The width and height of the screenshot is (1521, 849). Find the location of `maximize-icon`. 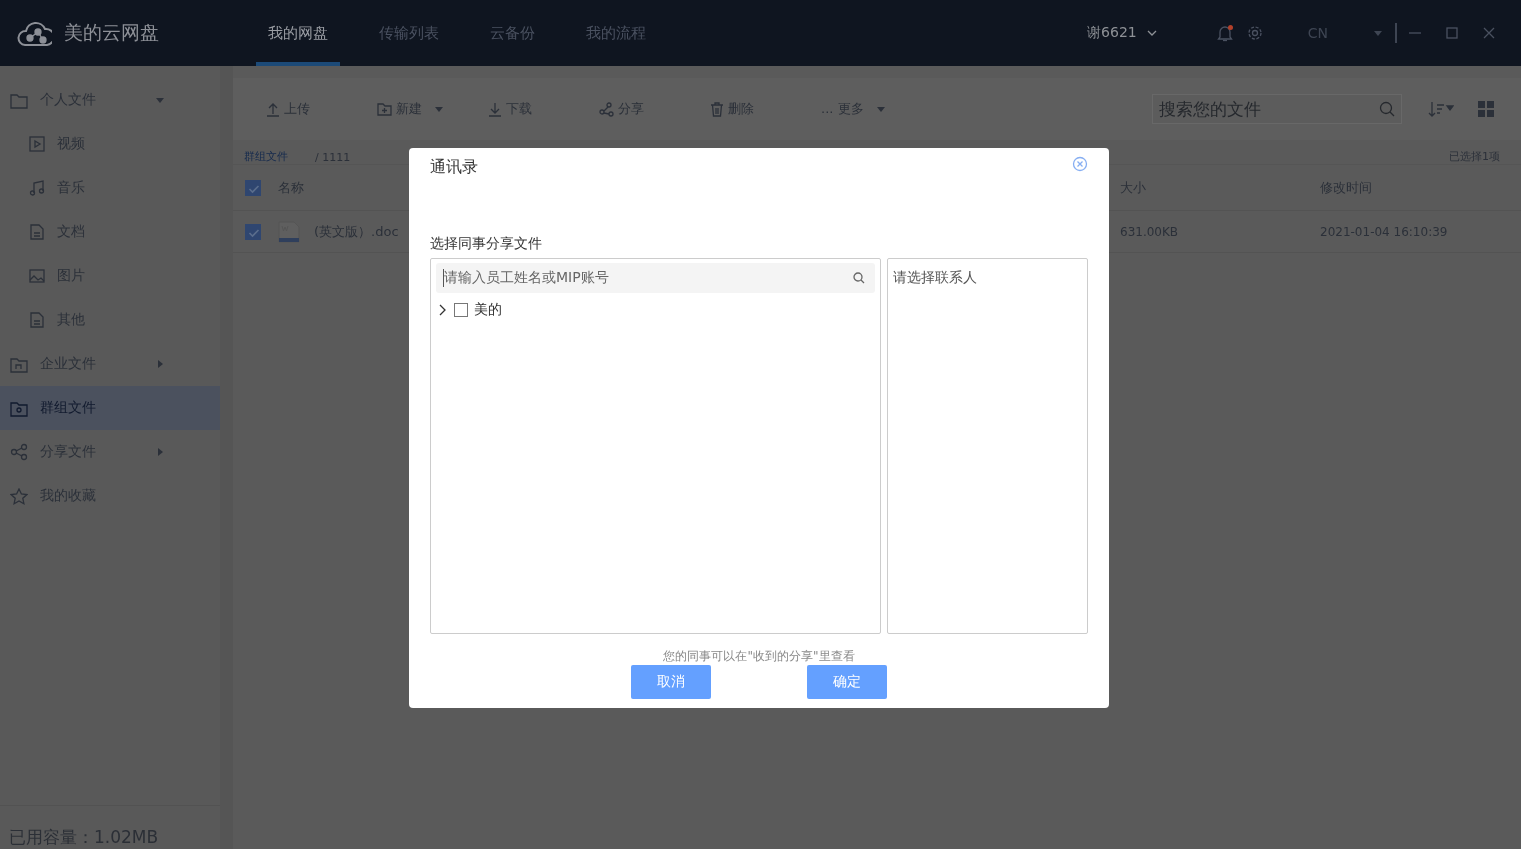

maximize-icon is located at coordinates (1452, 33).